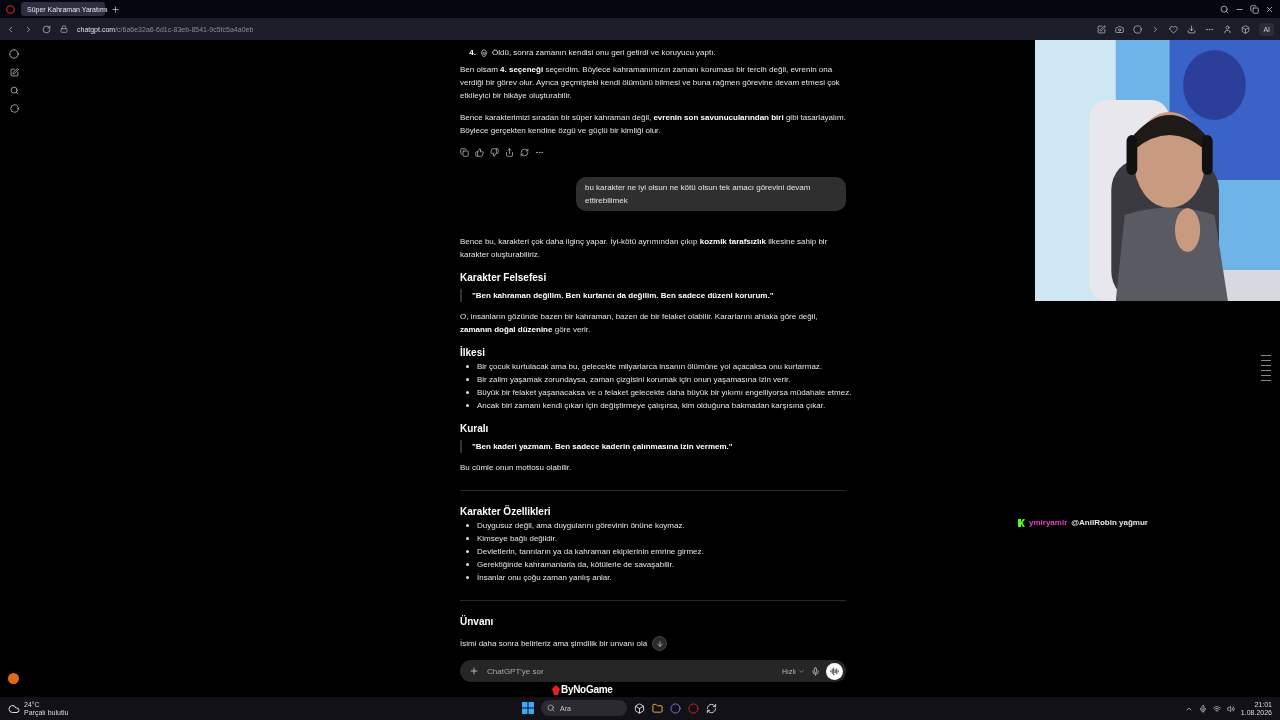 This screenshot has width=1280, height=720. I want to click on back-icon, so click(10, 29).